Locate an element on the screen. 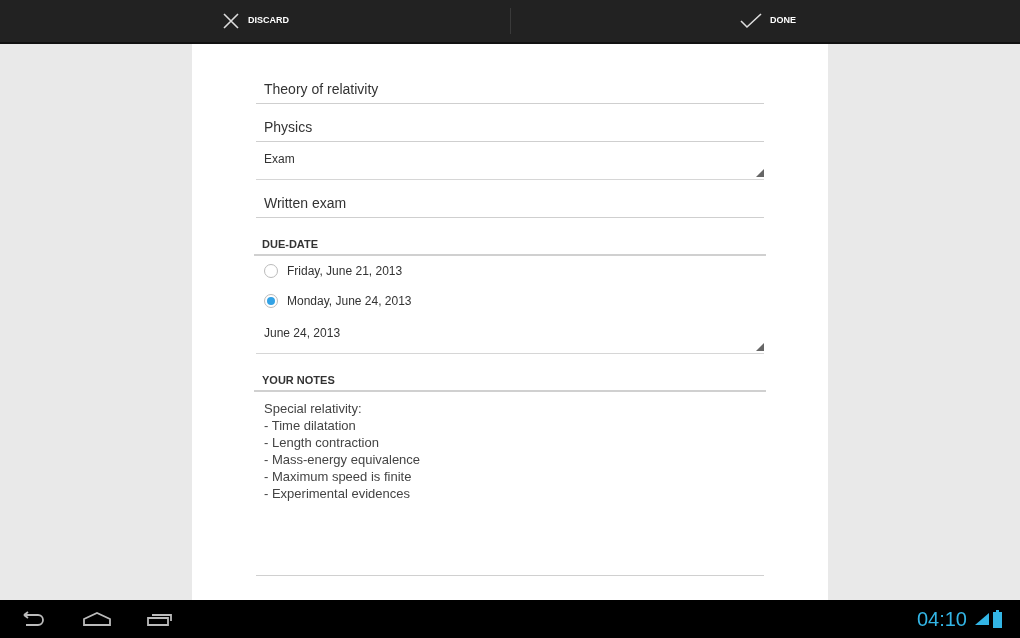 This screenshot has height=638, width=1020. close-icon is located at coordinates (231, 21).